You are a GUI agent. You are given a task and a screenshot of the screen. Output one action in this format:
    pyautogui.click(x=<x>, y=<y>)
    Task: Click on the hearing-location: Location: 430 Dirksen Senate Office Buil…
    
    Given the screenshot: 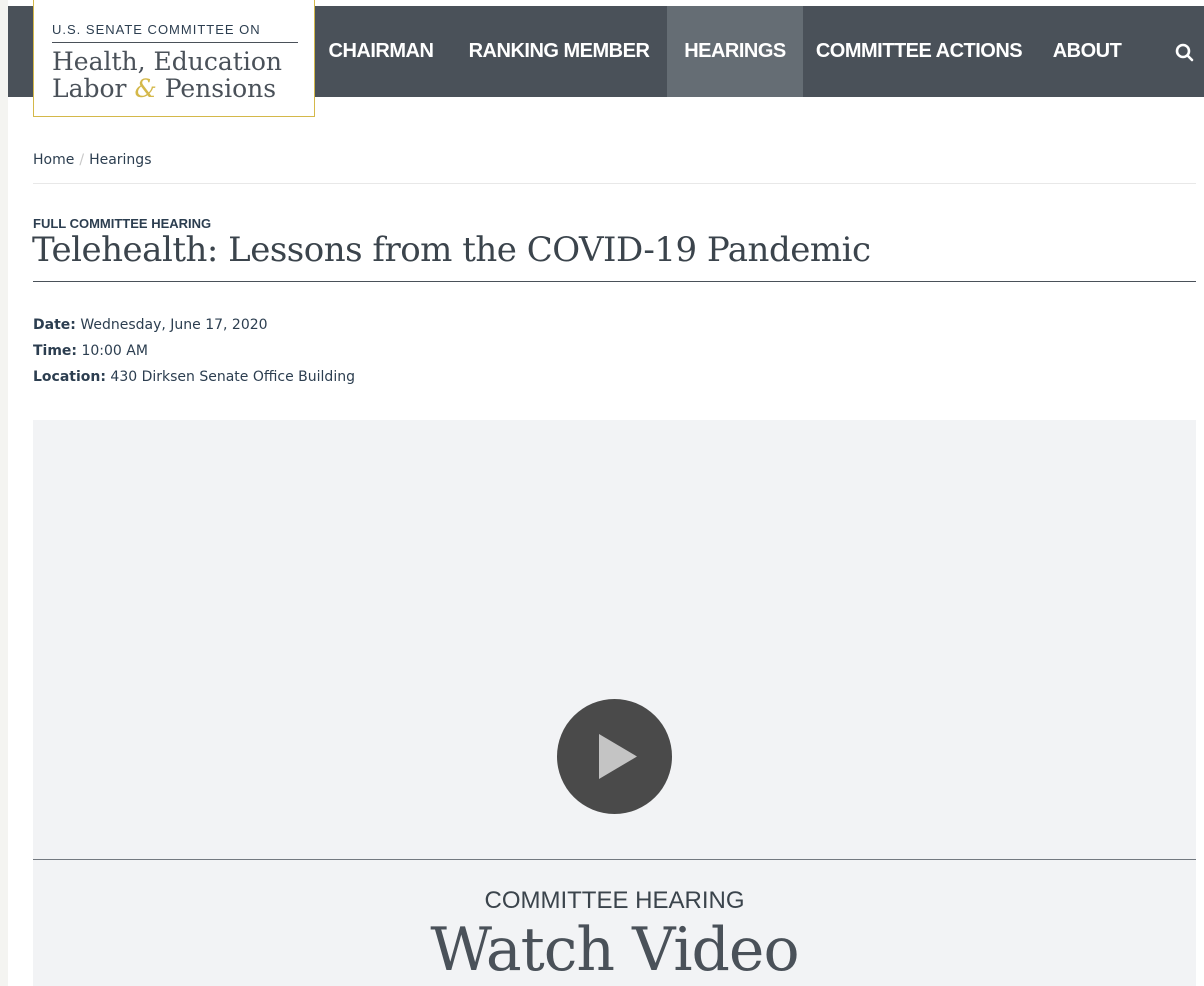 What is the action you would take?
    pyautogui.click(x=194, y=377)
    